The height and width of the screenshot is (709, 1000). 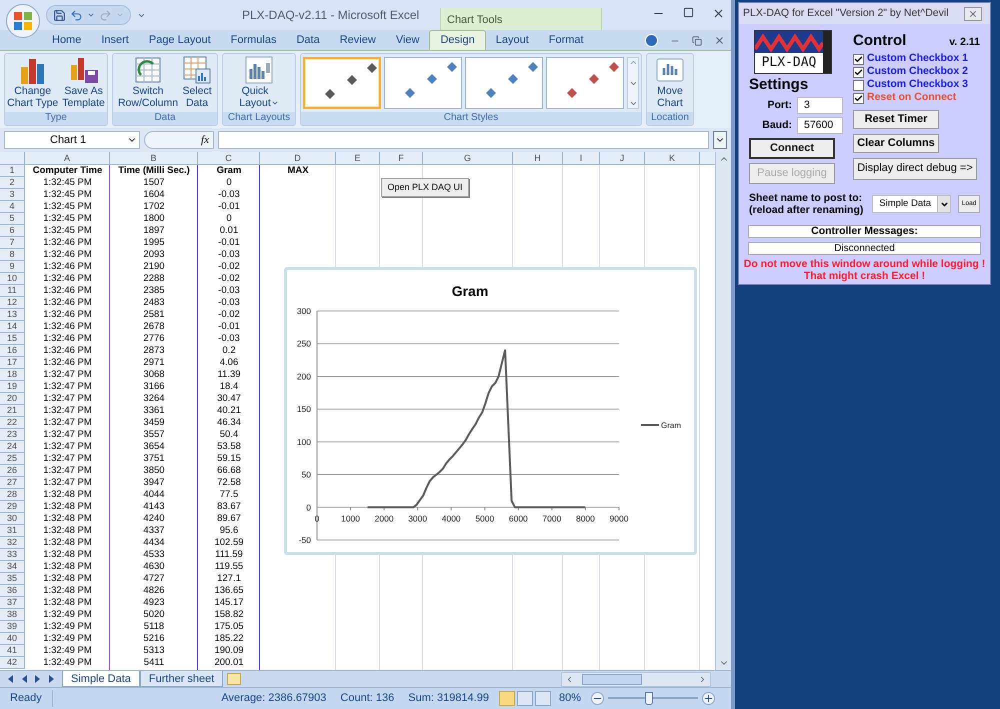 I want to click on column-header: D, so click(x=298, y=158).